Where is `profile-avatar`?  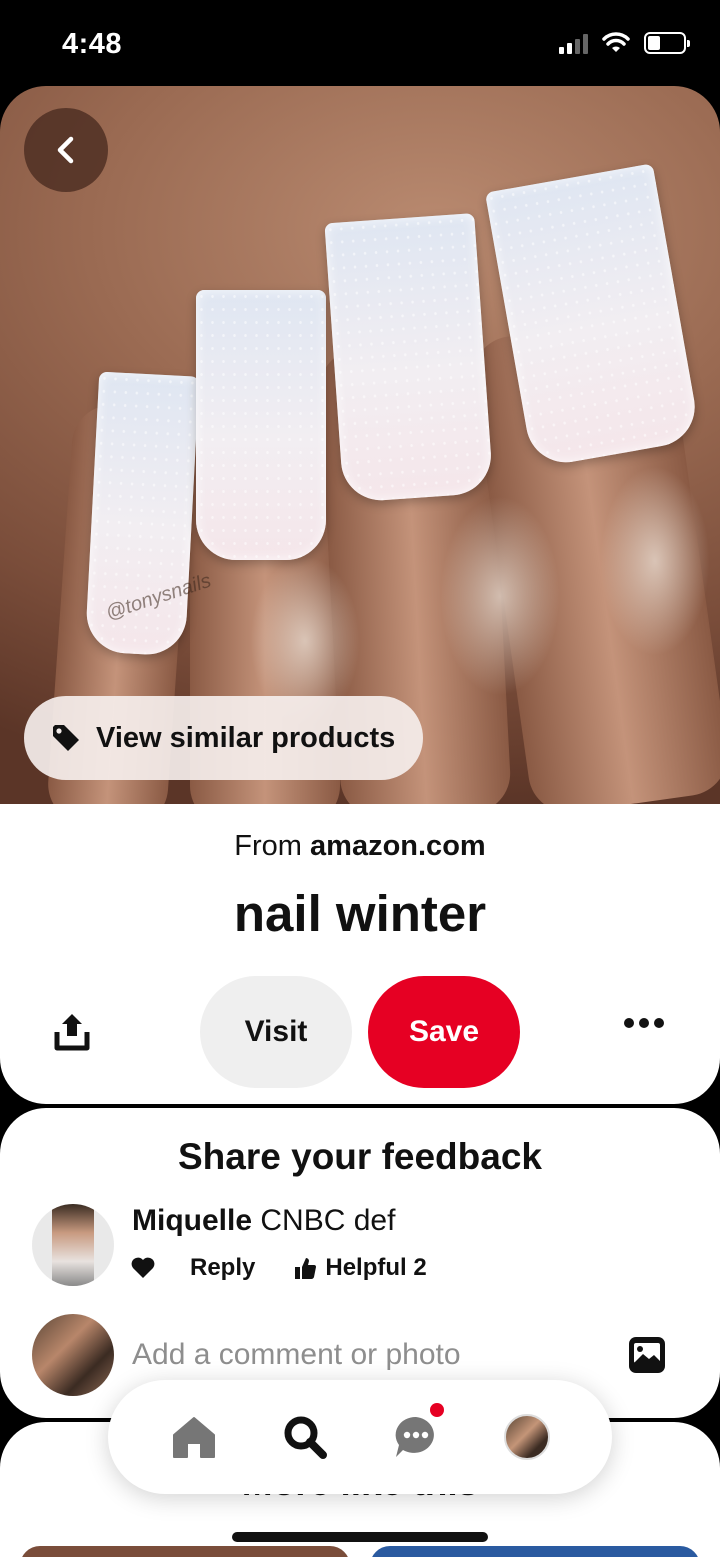
profile-avatar is located at coordinates (526, 1437).